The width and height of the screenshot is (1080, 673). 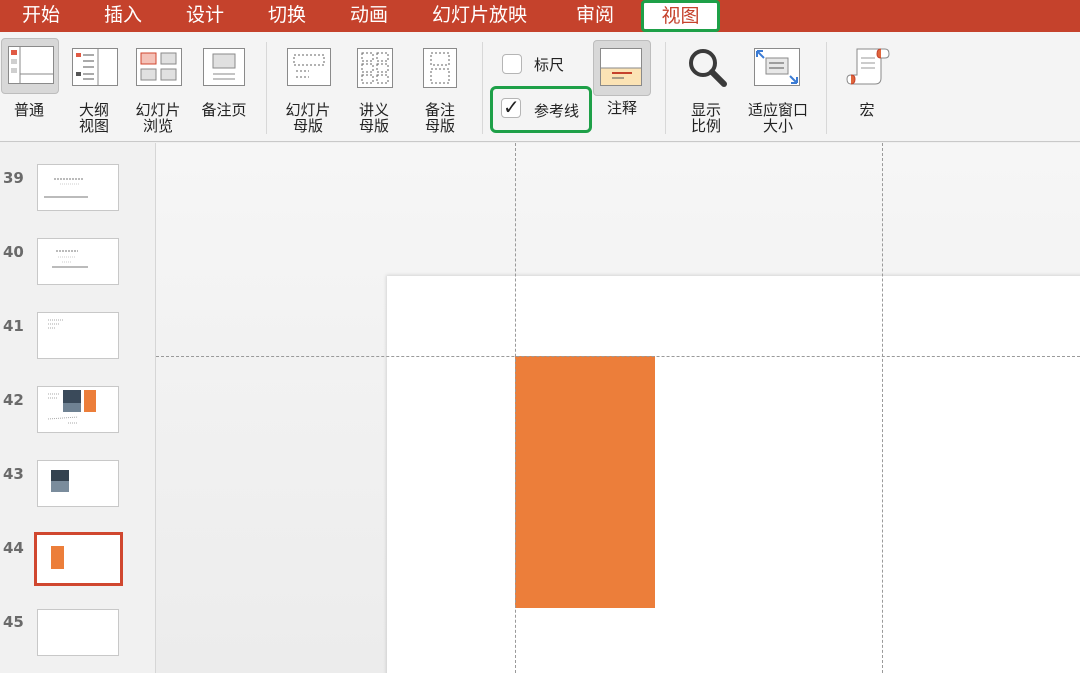 I want to click on ruler-checkbox, so click(x=512, y=64).